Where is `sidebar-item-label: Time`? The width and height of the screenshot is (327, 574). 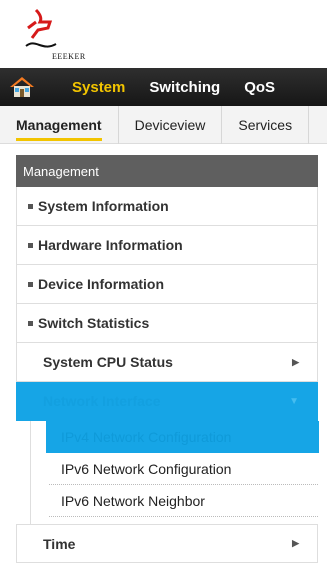
sidebar-item-label: Time is located at coordinates (59, 543).